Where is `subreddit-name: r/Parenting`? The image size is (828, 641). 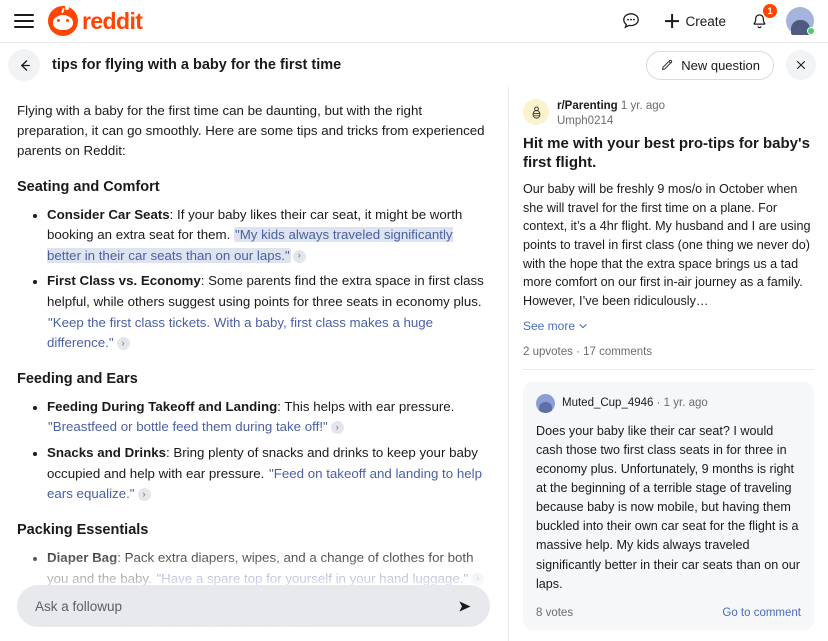
subreddit-name: r/Parenting is located at coordinates (587, 106).